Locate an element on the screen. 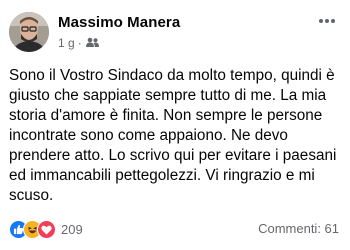 This screenshot has width=350, height=250. post-footer: 209 Commenti: 61 is located at coordinates (175, 230).